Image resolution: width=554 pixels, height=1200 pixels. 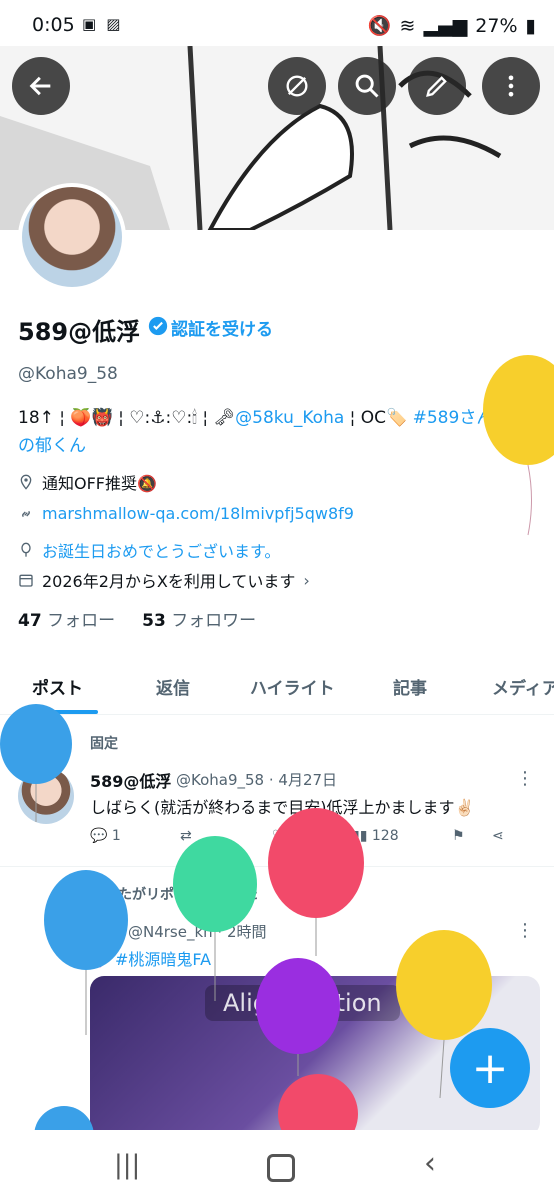 What do you see at coordinates (26, 549) in the screenshot?
I see `balloon-icon` at bounding box center [26, 549].